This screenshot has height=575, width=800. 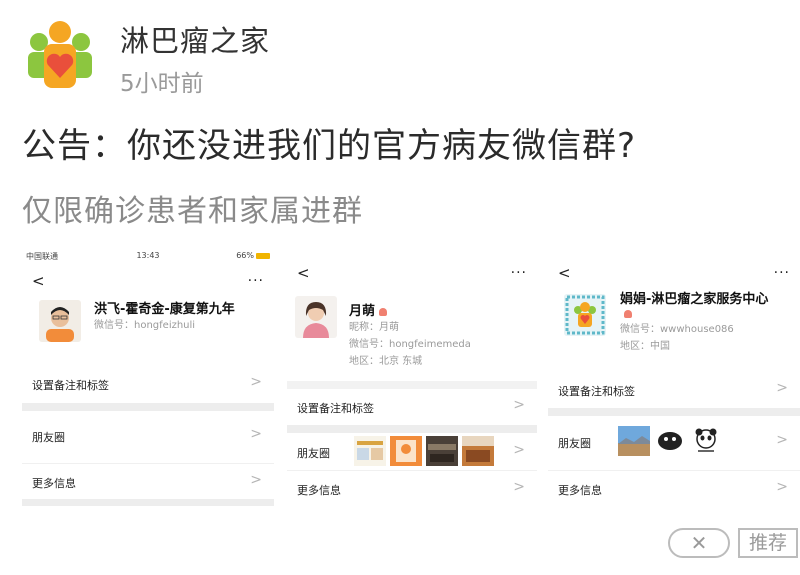 I want to click on post-title: 公告：你还没进我们的官方病友微信群?, so click(x=329, y=146).